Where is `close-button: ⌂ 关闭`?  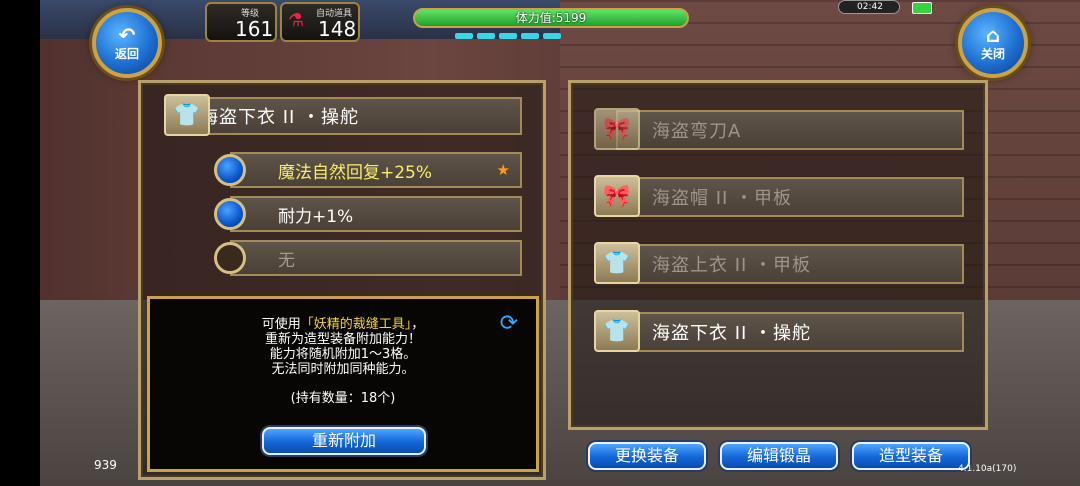 close-button: ⌂ 关闭 is located at coordinates (993, 43).